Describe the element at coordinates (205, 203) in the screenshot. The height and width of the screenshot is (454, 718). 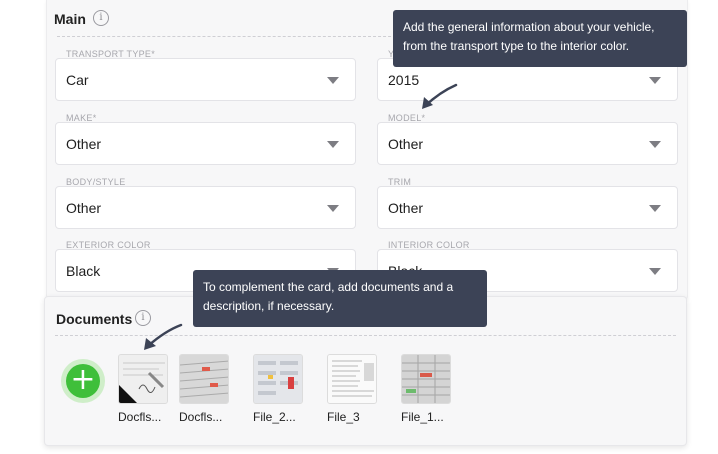
I see `body-style-select: BODY/STYLE Other` at that location.